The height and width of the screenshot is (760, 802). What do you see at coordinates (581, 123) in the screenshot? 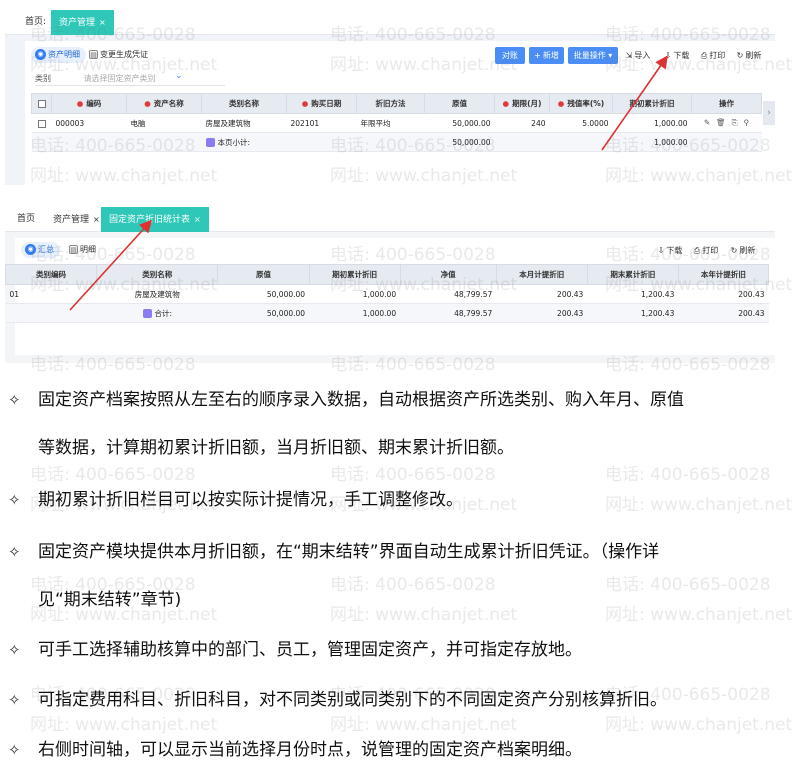
I see `residual-rate-cell: 5.0000` at bounding box center [581, 123].